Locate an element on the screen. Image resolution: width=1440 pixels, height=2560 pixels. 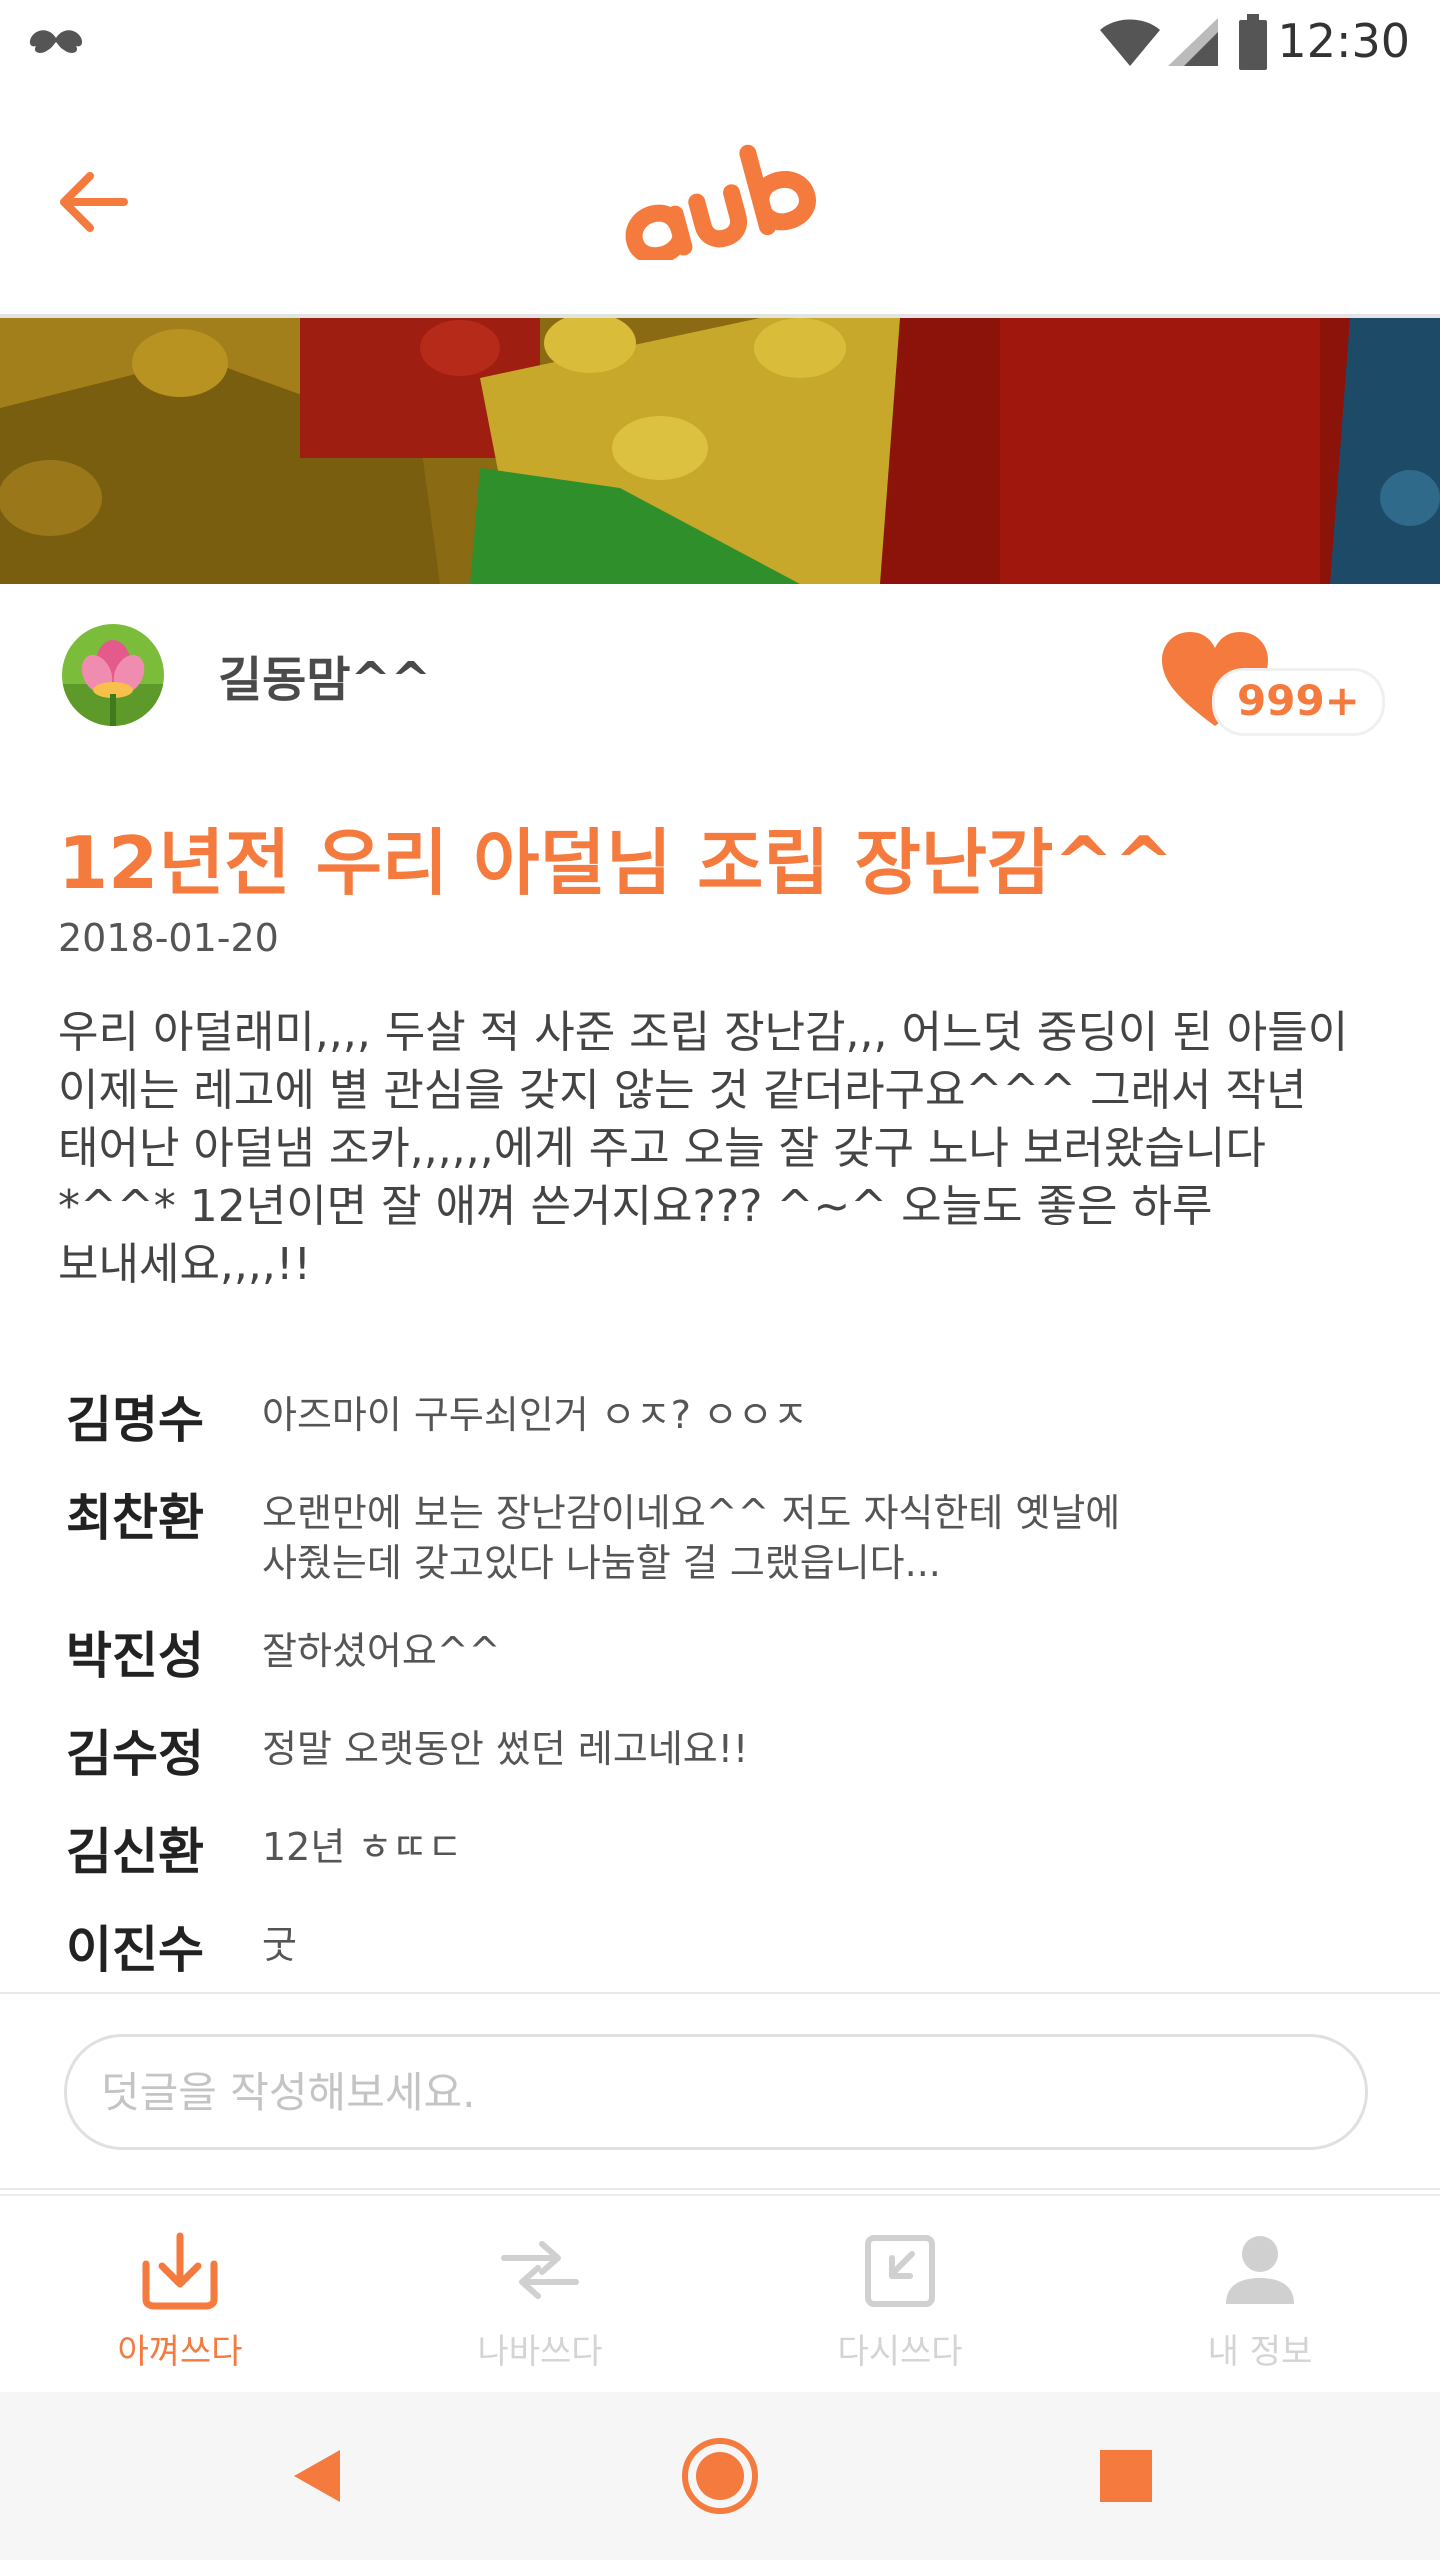
comment-input-bar is located at coordinates (720, 2091).